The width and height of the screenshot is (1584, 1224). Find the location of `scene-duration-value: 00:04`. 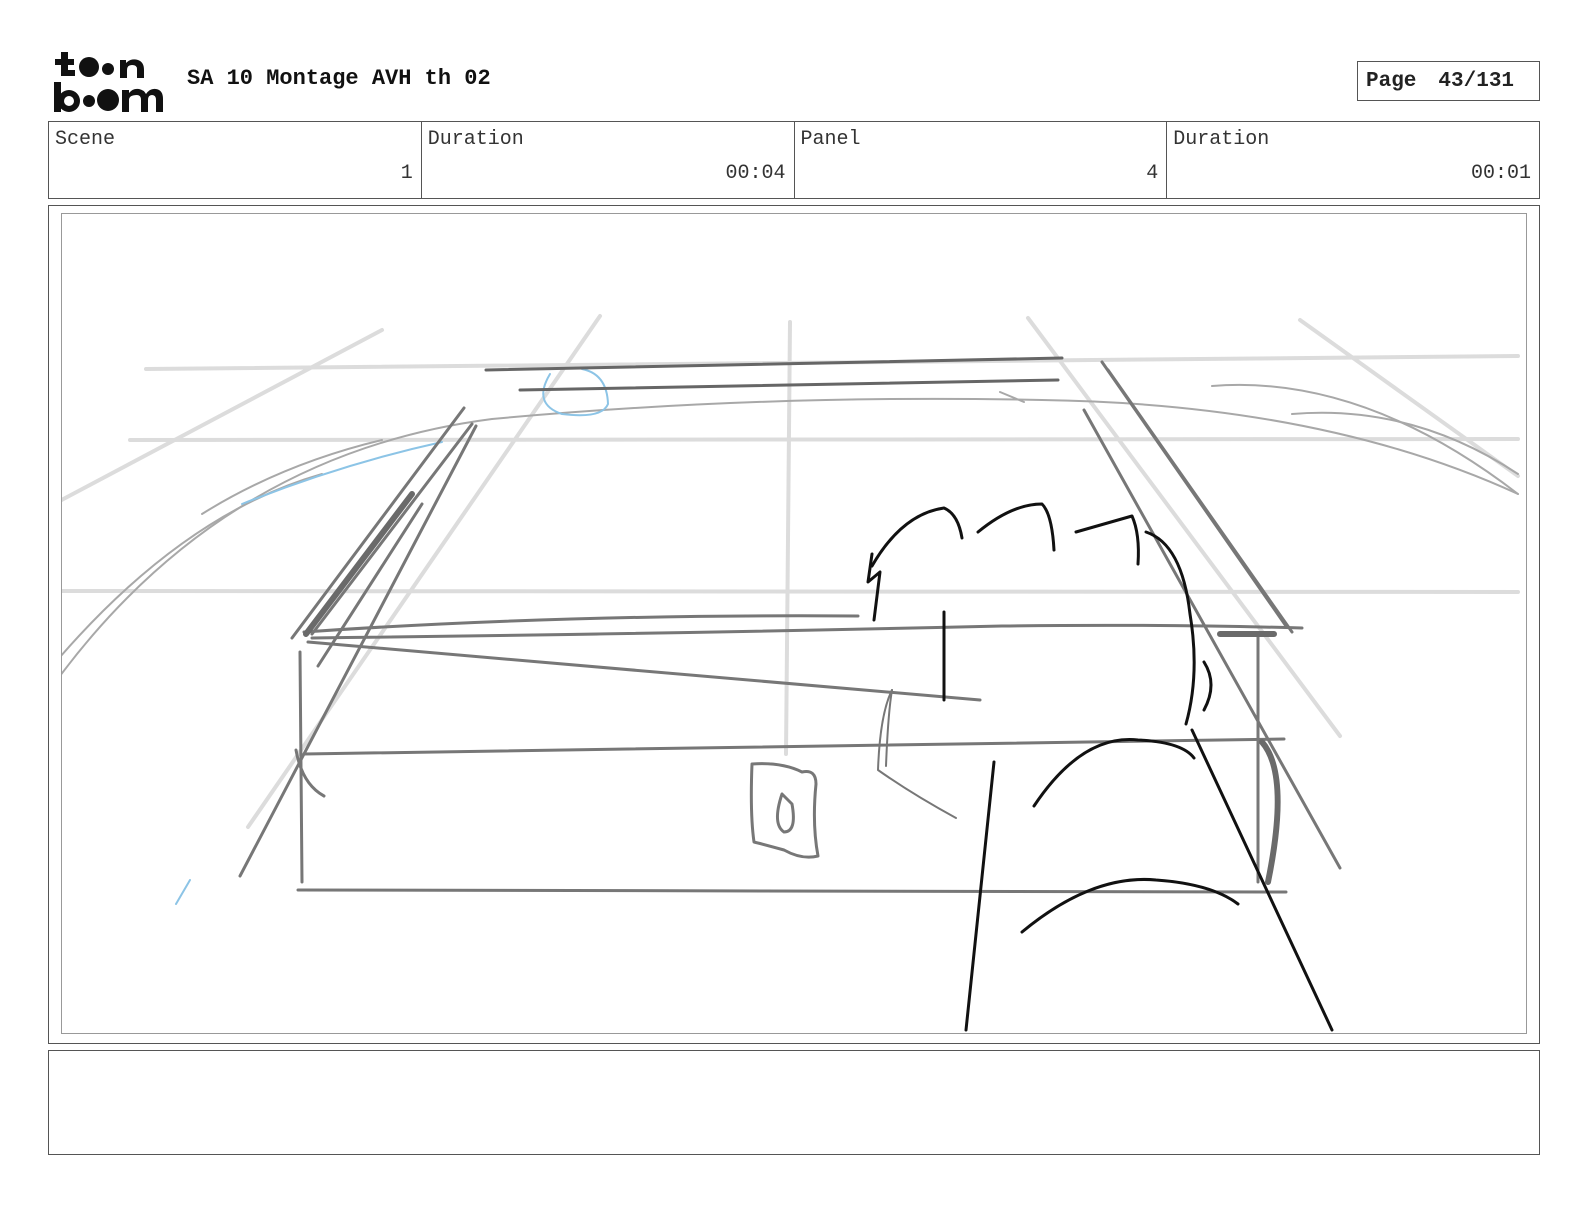

scene-duration-value: 00:04 is located at coordinates (755, 173).